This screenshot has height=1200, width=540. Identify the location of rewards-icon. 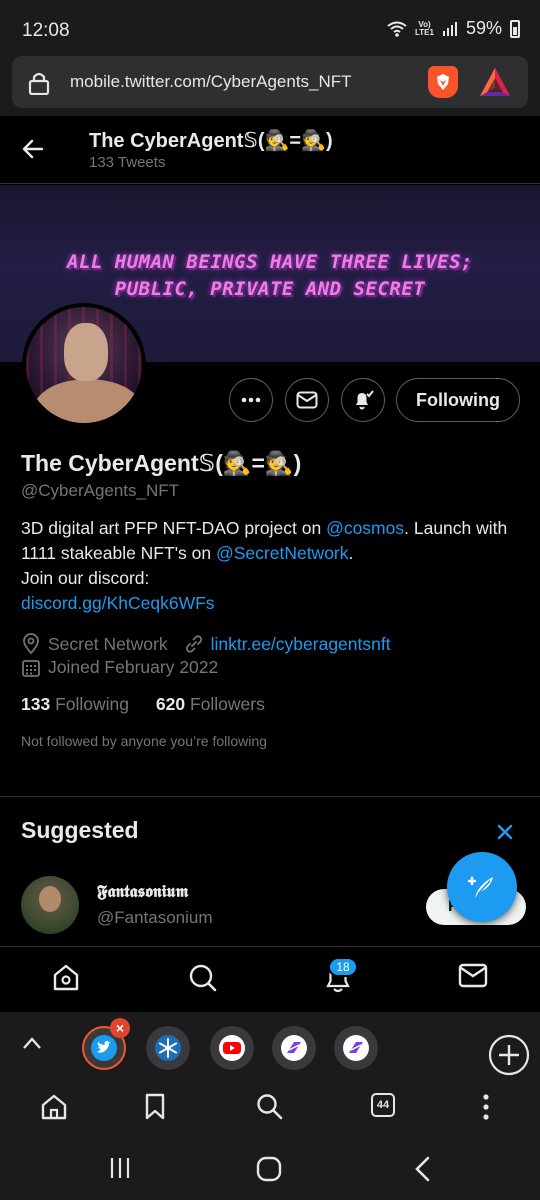
(495, 82).